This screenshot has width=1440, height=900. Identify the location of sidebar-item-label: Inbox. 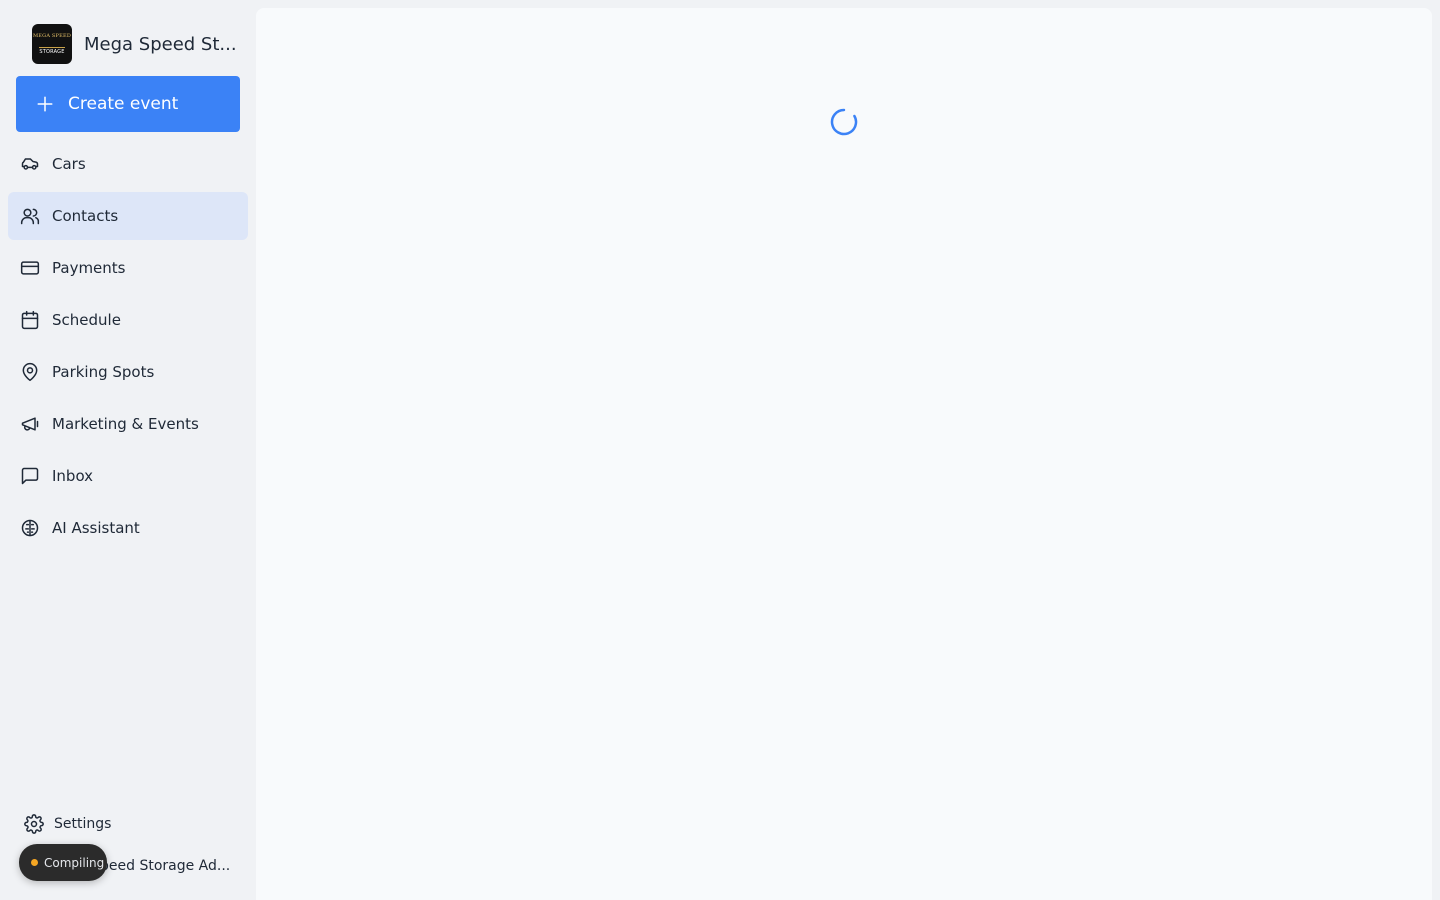
(73, 476).